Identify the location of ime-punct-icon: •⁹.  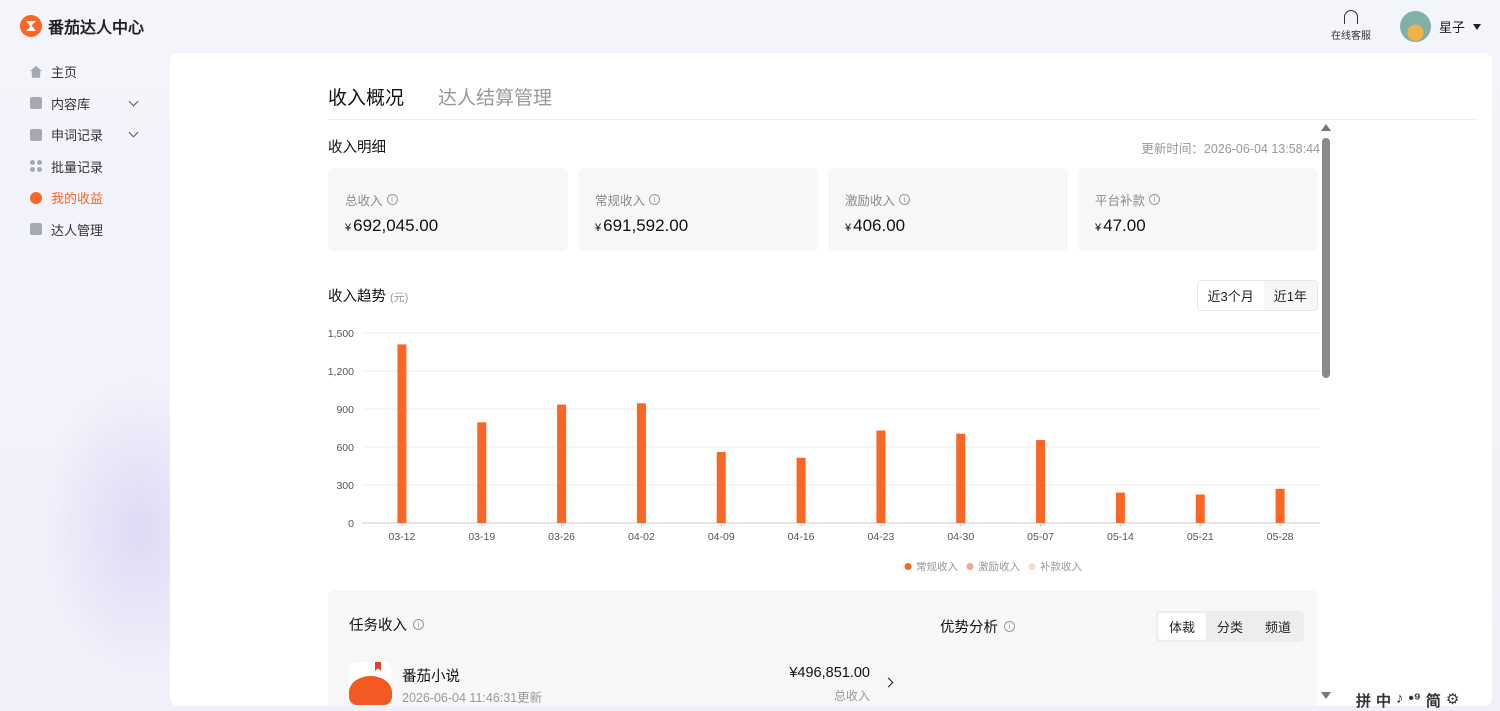
(1415, 700).